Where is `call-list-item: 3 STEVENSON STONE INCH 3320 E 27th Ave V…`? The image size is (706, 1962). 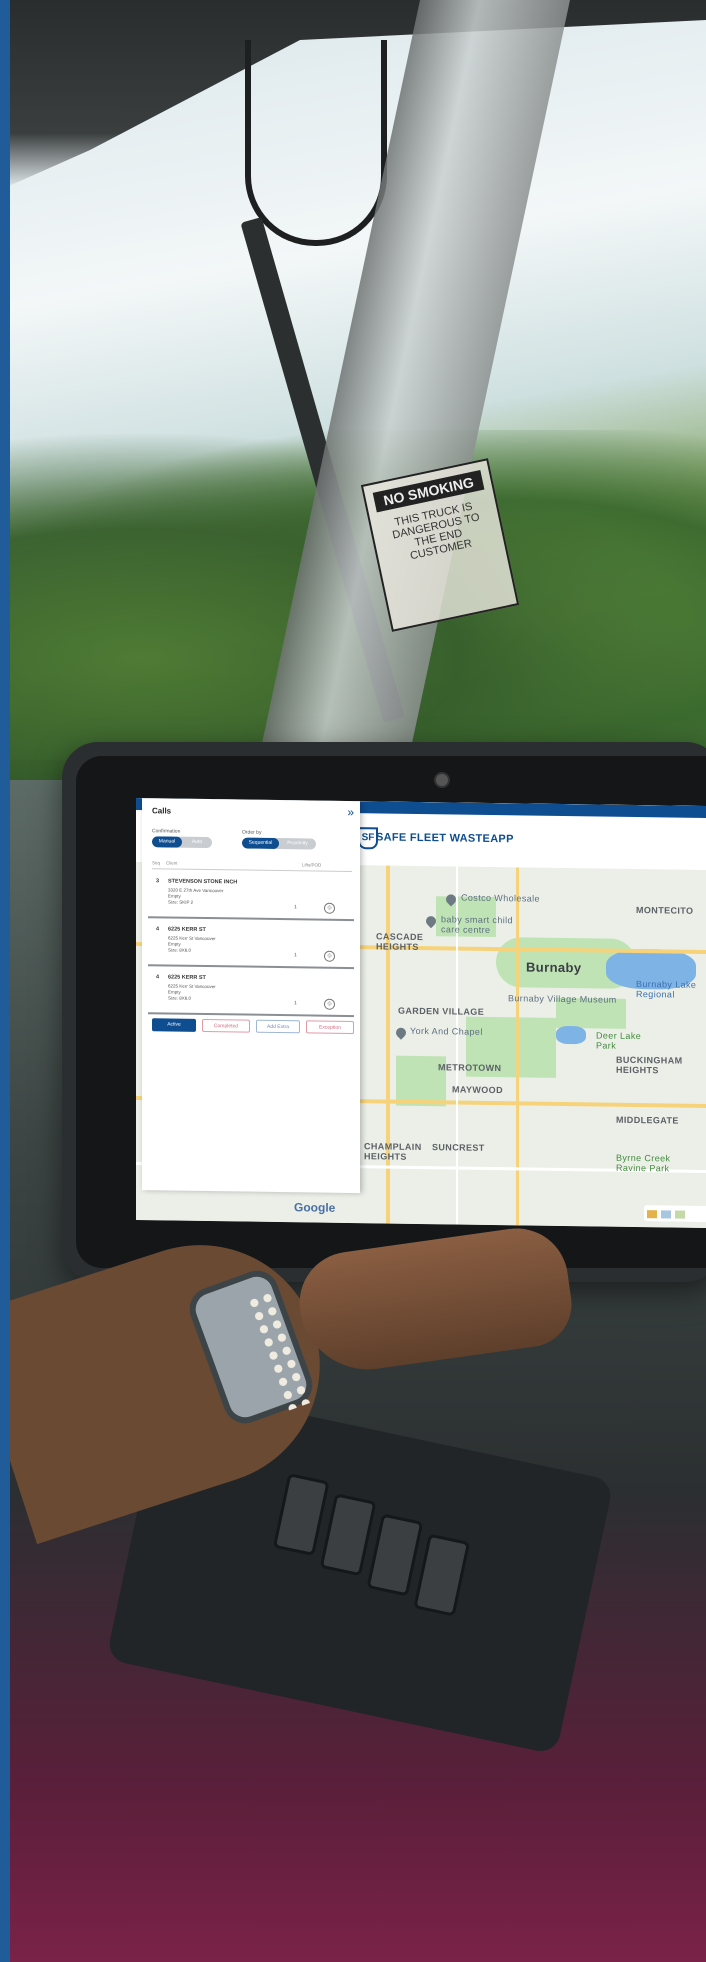 call-list-item: 3 STEVENSON STONE INCH 3320 E 27th Ave V… is located at coordinates (251, 898).